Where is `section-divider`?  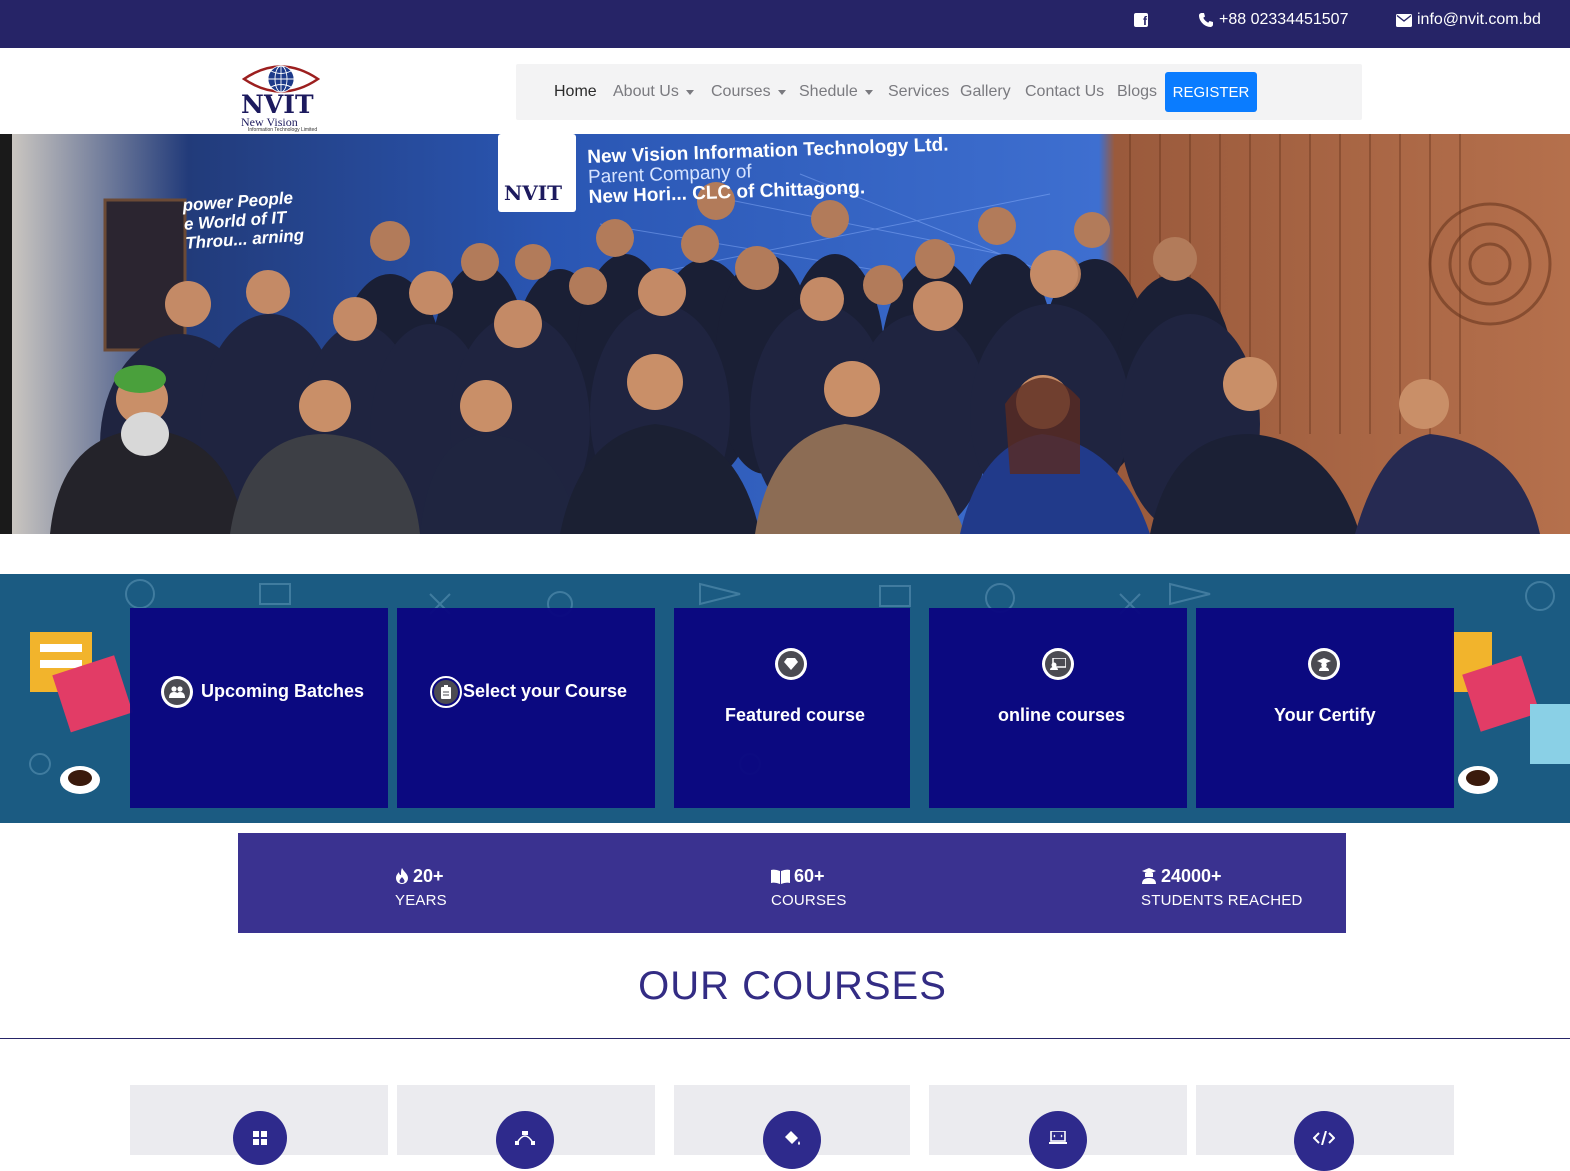 section-divider is located at coordinates (785, 1038).